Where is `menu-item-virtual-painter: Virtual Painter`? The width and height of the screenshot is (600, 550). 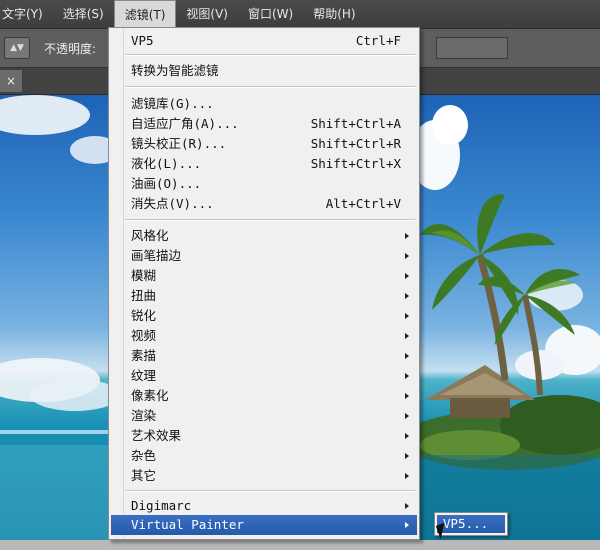 menu-item-virtual-painter: Virtual Painter is located at coordinates (264, 525).